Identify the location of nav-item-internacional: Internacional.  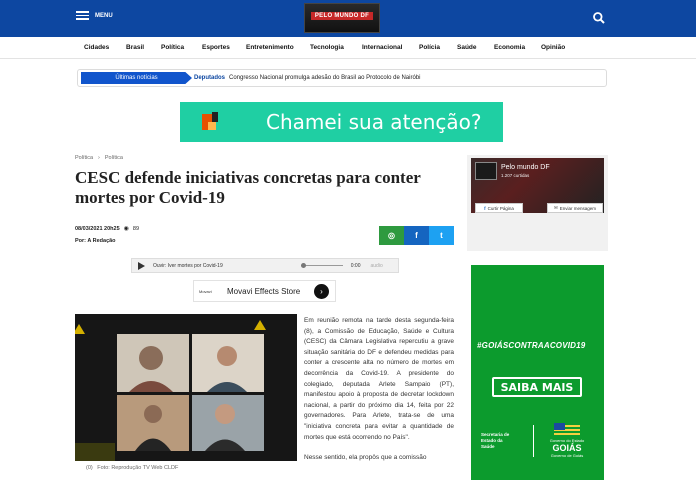
(382, 47).